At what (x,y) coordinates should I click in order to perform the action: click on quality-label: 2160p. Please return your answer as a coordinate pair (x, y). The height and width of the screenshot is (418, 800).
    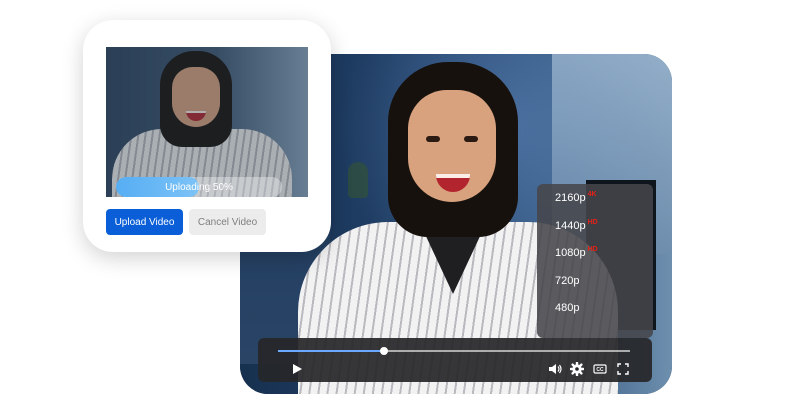
    Looking at the image, I should click on (570, 198).